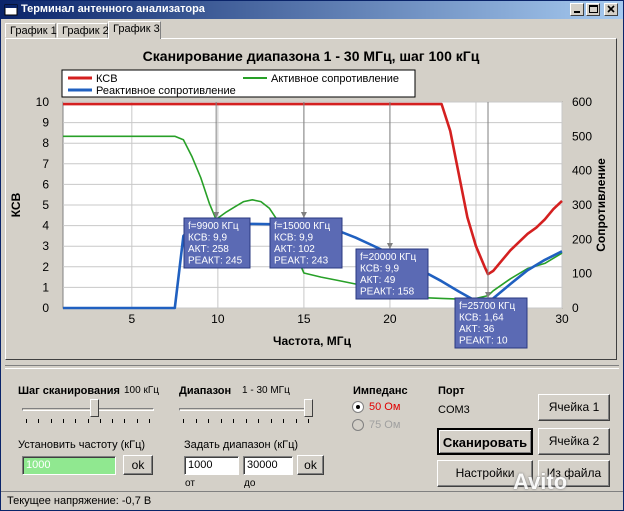 The height and width of the screenshot is (511, 624). I want to click on window-title: Терминал антенного анализатора, so click(113, 9).